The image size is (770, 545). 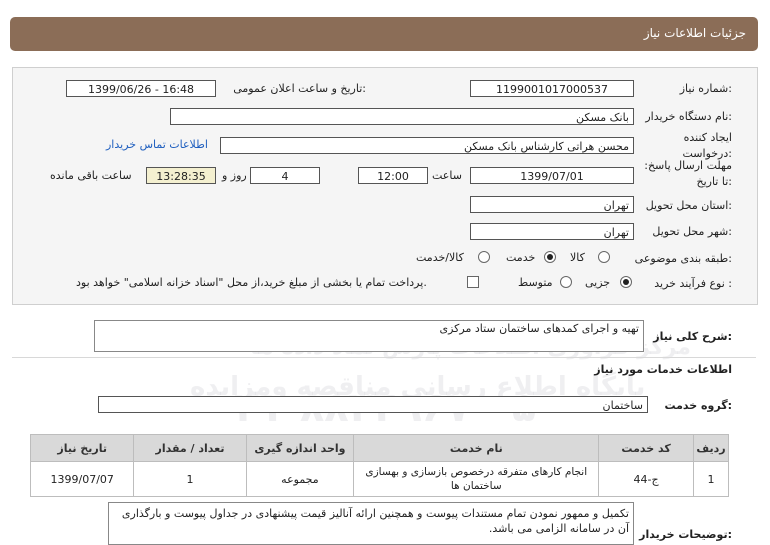 I want to click on deadline-time-field: 12:00, so click(x=393, y=175).